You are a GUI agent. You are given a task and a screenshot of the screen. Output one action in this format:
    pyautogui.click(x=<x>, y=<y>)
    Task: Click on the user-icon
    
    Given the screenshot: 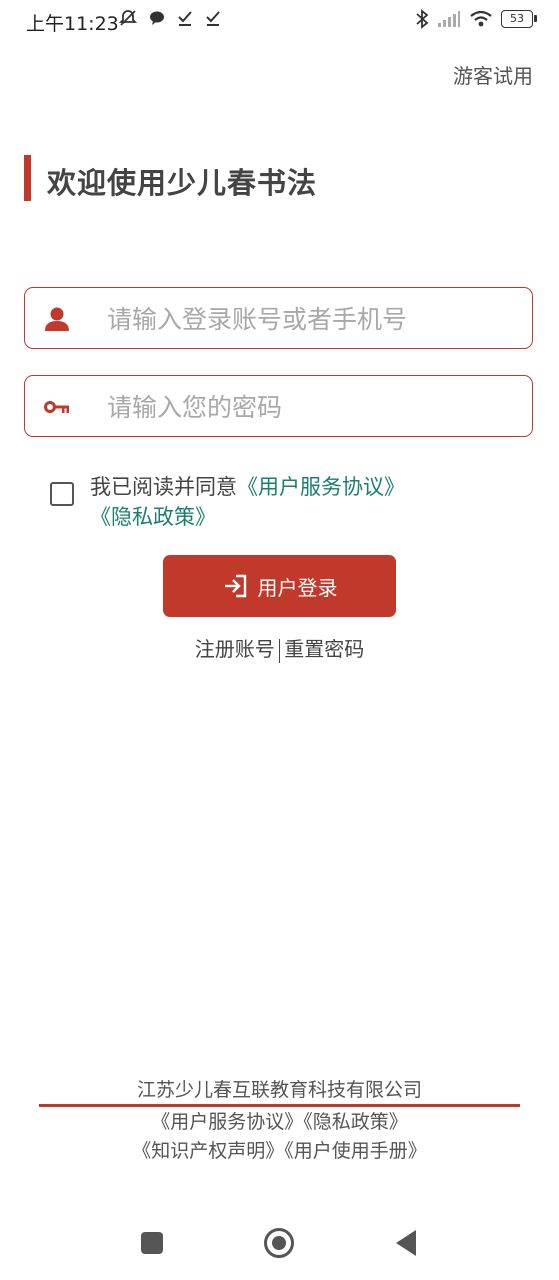 What is the action you would take?
    pyautogui.click(x=57, y=319)
    